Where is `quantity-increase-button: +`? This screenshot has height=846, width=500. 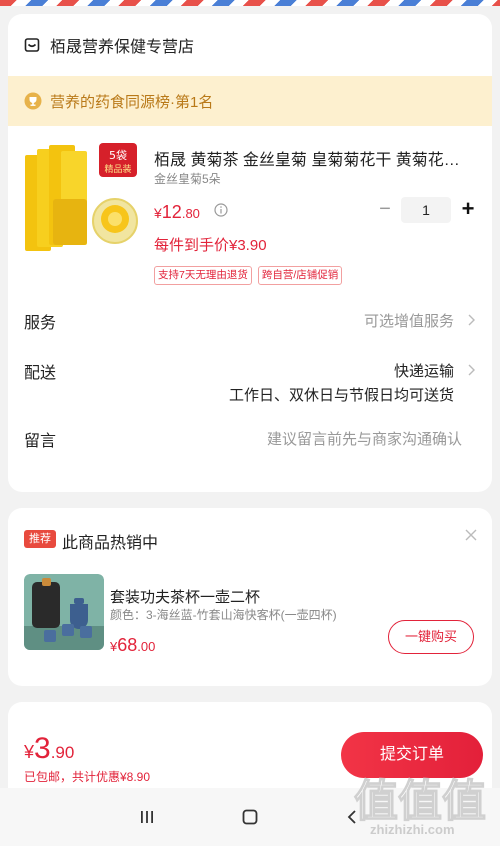 quantity-increase-button: + is located at coordinates (468, 210).